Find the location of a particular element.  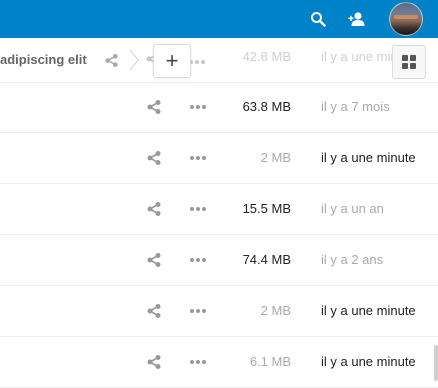

file-row: 63.8 MB il y a 7 mois is located at coordinates (219, 107).